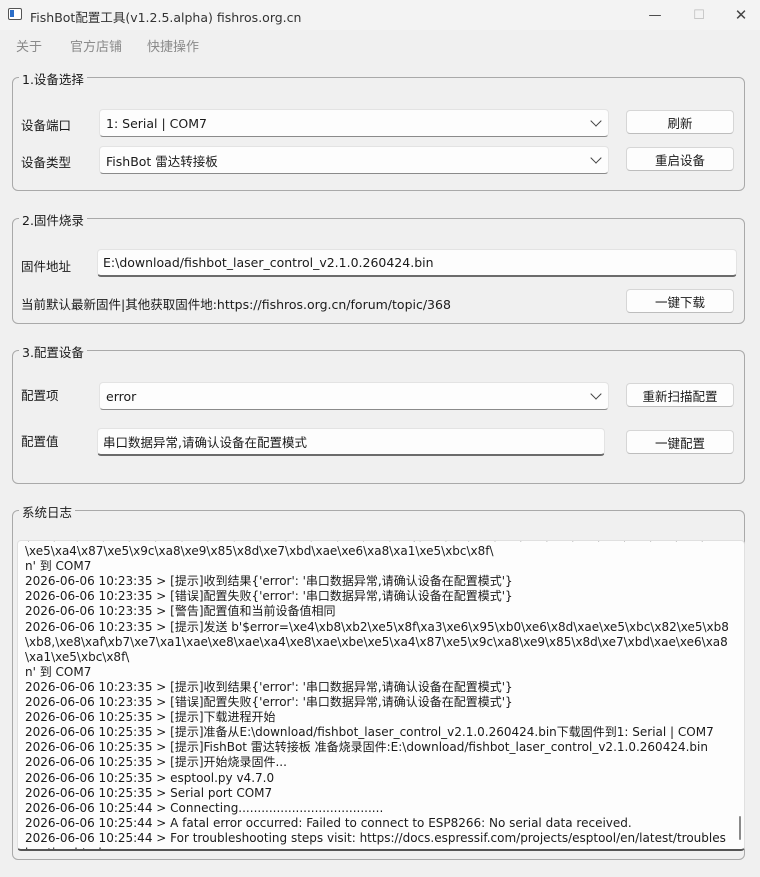 This screenshot has width=760, height=877. What do you see at coordinates (680, 442) in the screenshot?
I see `one-click-config-button: 一键配置` at bounding box center [680, 442].